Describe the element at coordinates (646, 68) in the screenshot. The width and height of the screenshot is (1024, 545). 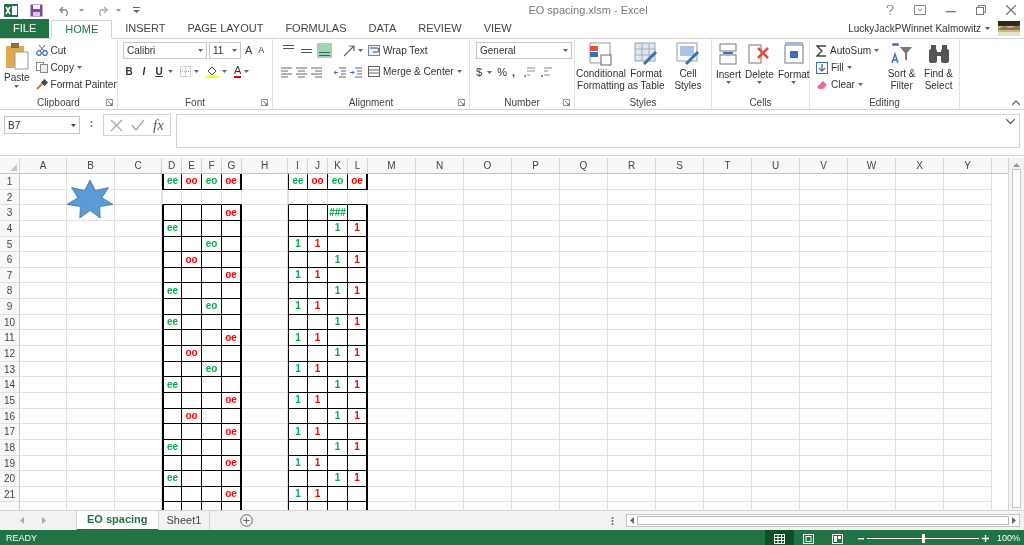
I see `style-button: Format as Table` at that location.